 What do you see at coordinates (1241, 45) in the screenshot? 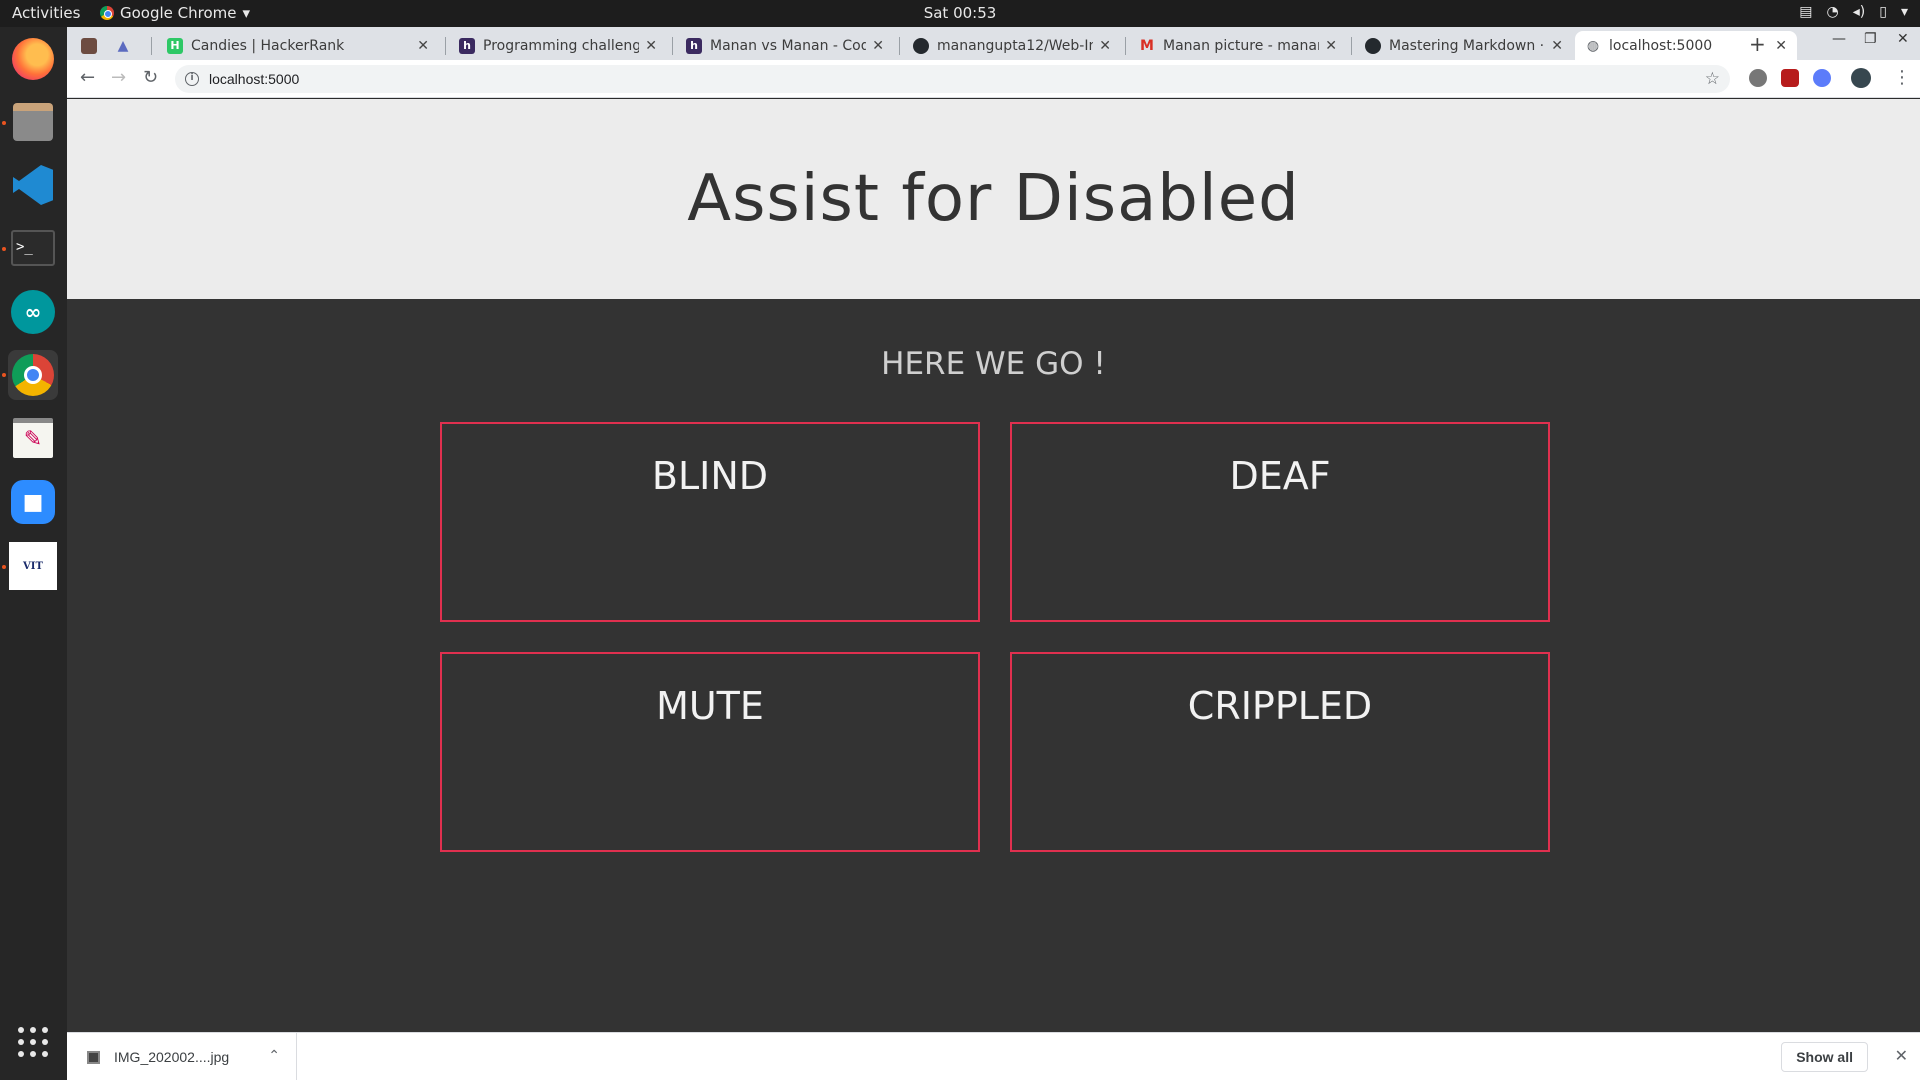
I see `tab-title: Manan picture - manan` at bounding box center [1241, 45].